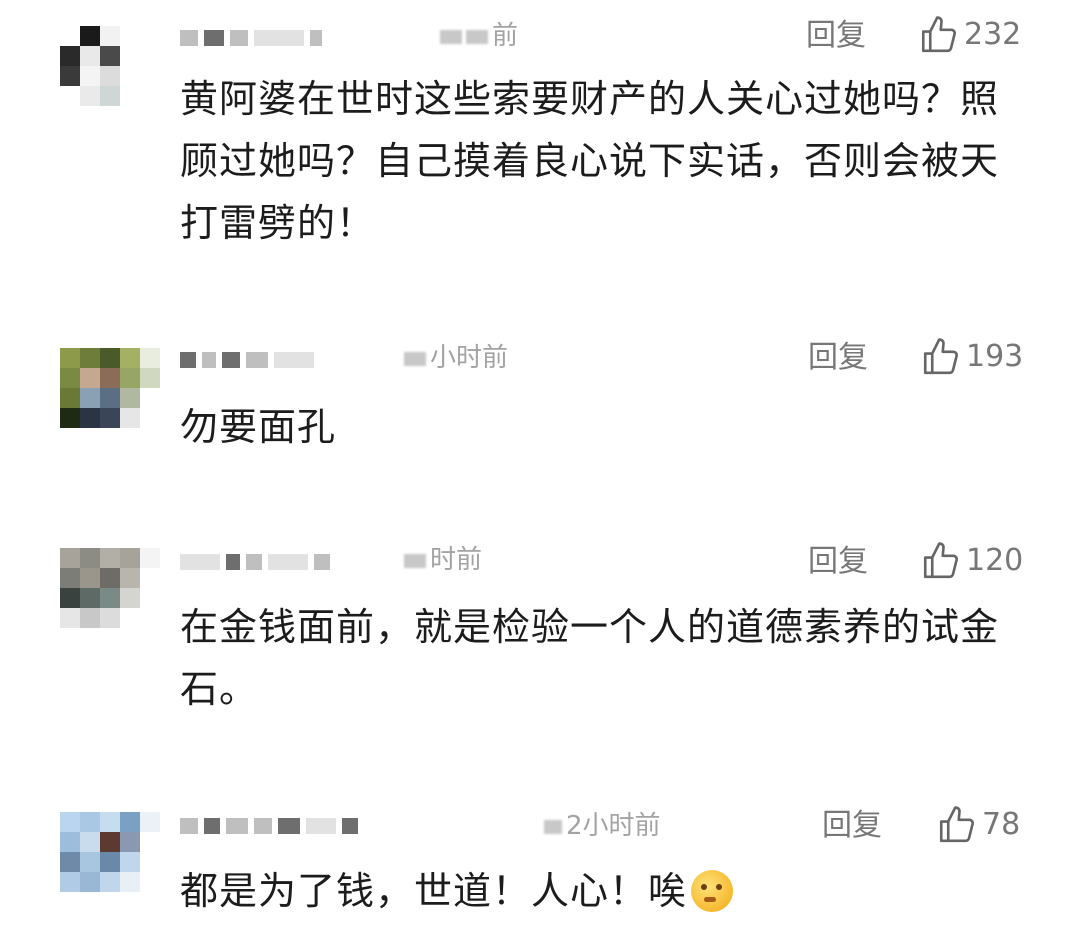  Describe the element at coordinates (993, 34) in the screenshot. I see `like-count: 232` at that location.